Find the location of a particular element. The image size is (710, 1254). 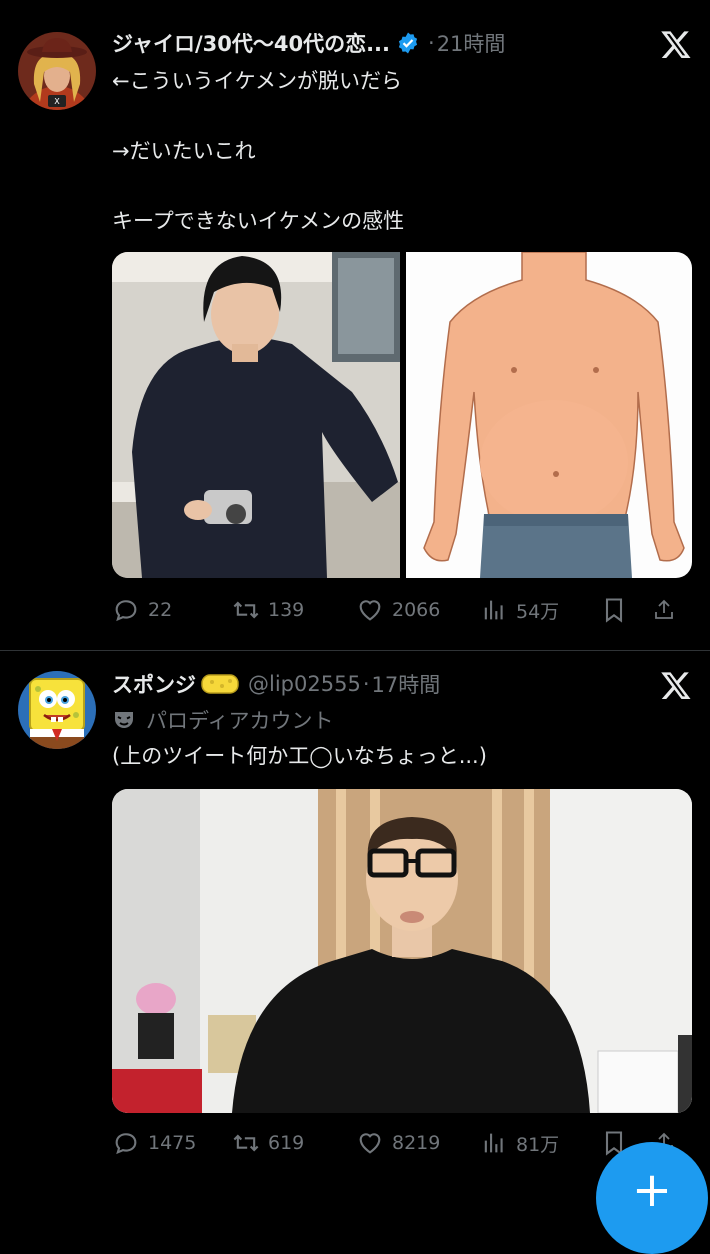

photo-man-with-camera is located at coordinates (256, 415).